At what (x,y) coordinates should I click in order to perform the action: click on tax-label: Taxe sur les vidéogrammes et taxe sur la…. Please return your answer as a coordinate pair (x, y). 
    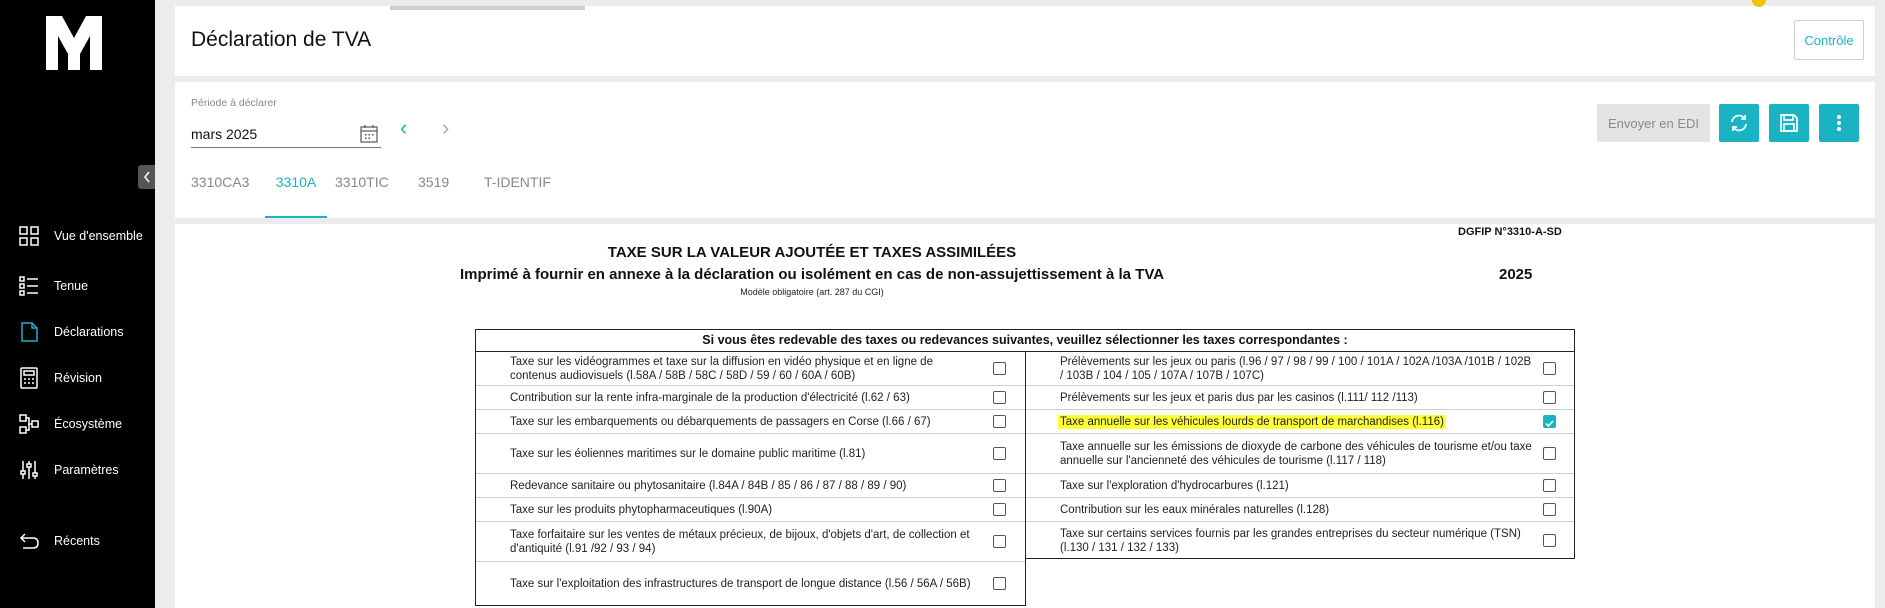
    Looking at the image, I should click on (721, 368).